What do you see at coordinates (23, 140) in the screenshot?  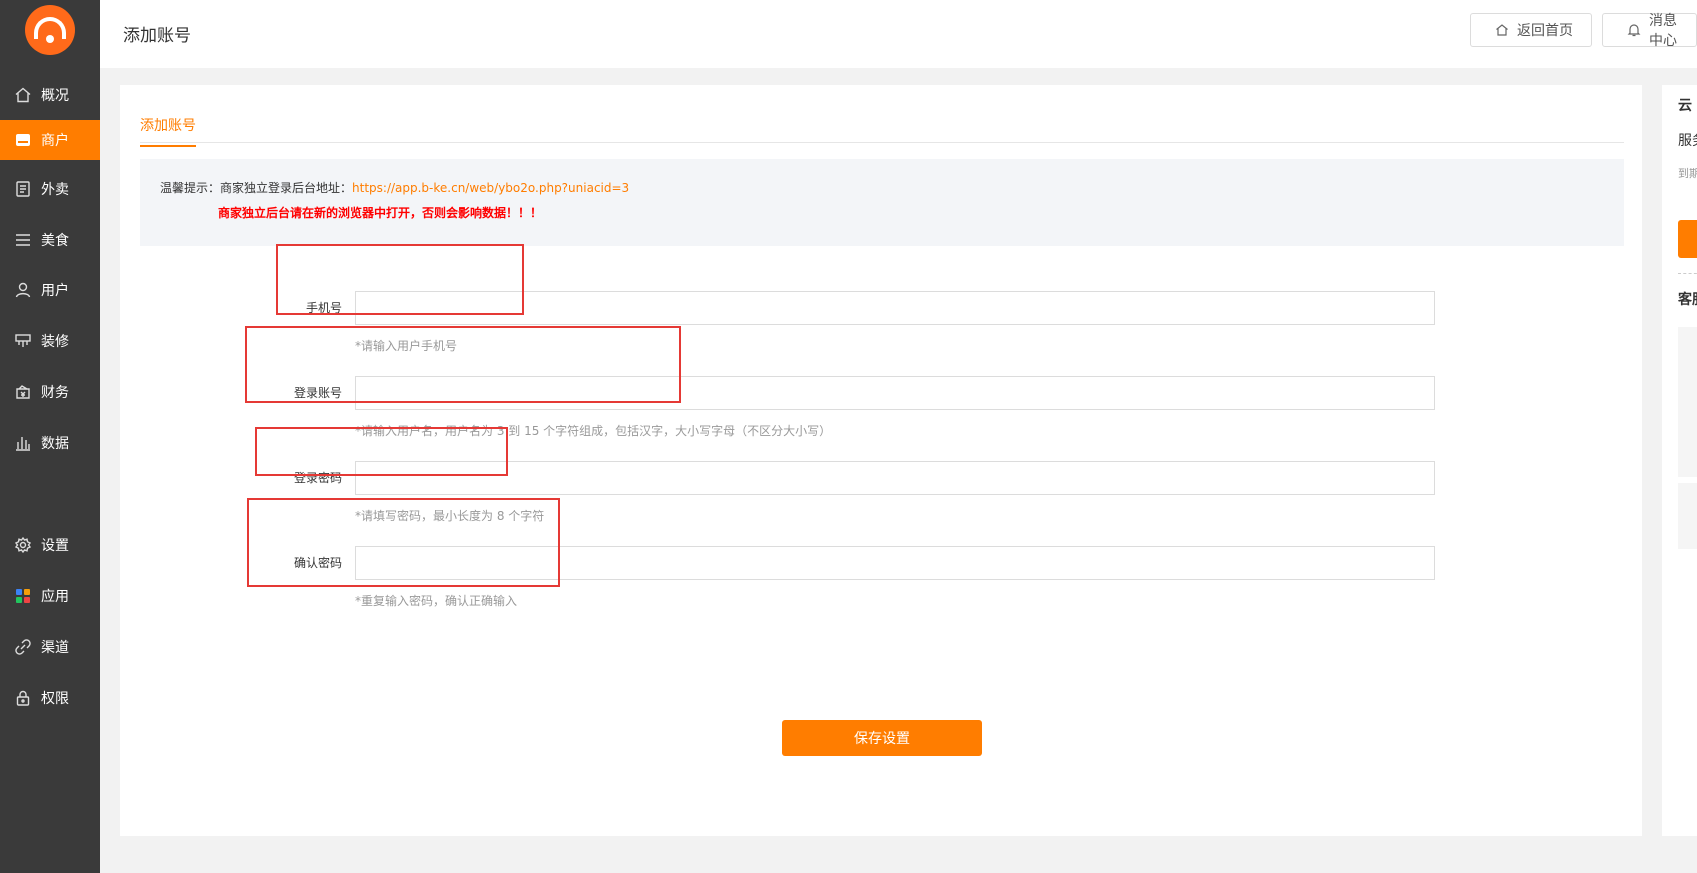 I see `shop-icon` at bounding box center [23, 140].